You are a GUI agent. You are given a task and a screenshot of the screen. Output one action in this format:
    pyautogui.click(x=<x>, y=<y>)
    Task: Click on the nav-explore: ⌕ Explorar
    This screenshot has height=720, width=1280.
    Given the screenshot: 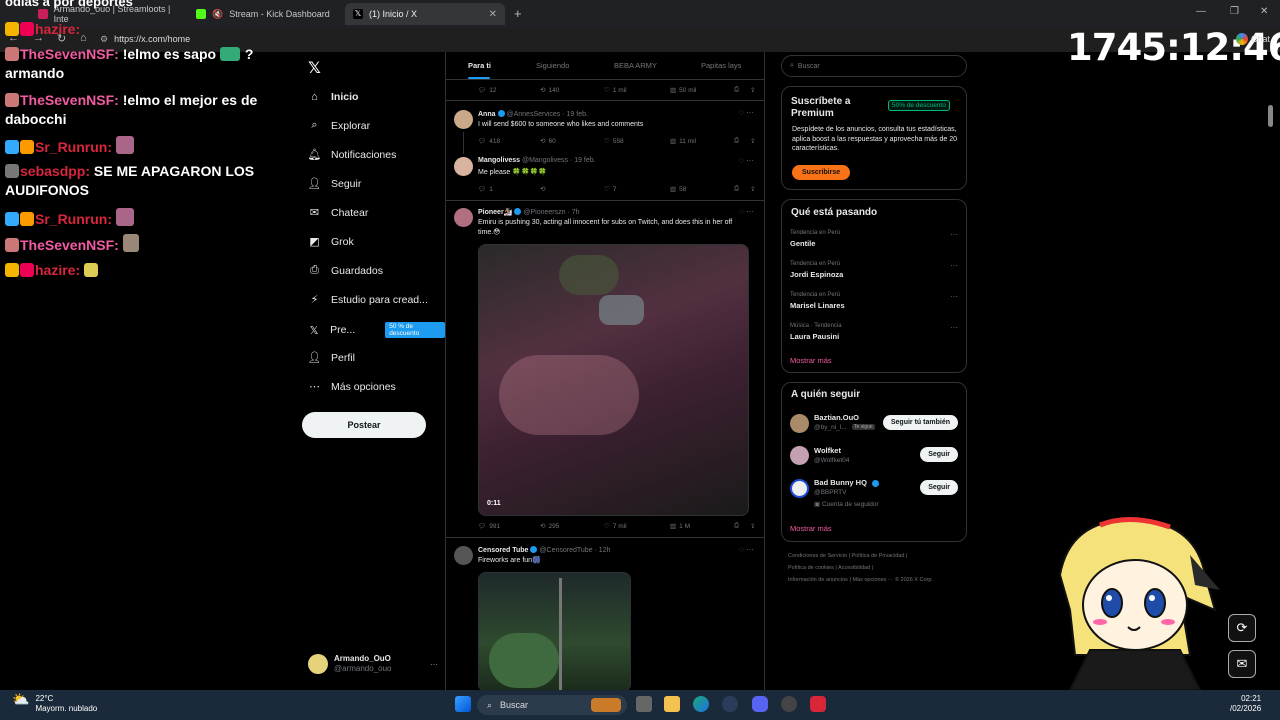 What is the action you would take?
    pyautogui.click(x=339, y=125)
    